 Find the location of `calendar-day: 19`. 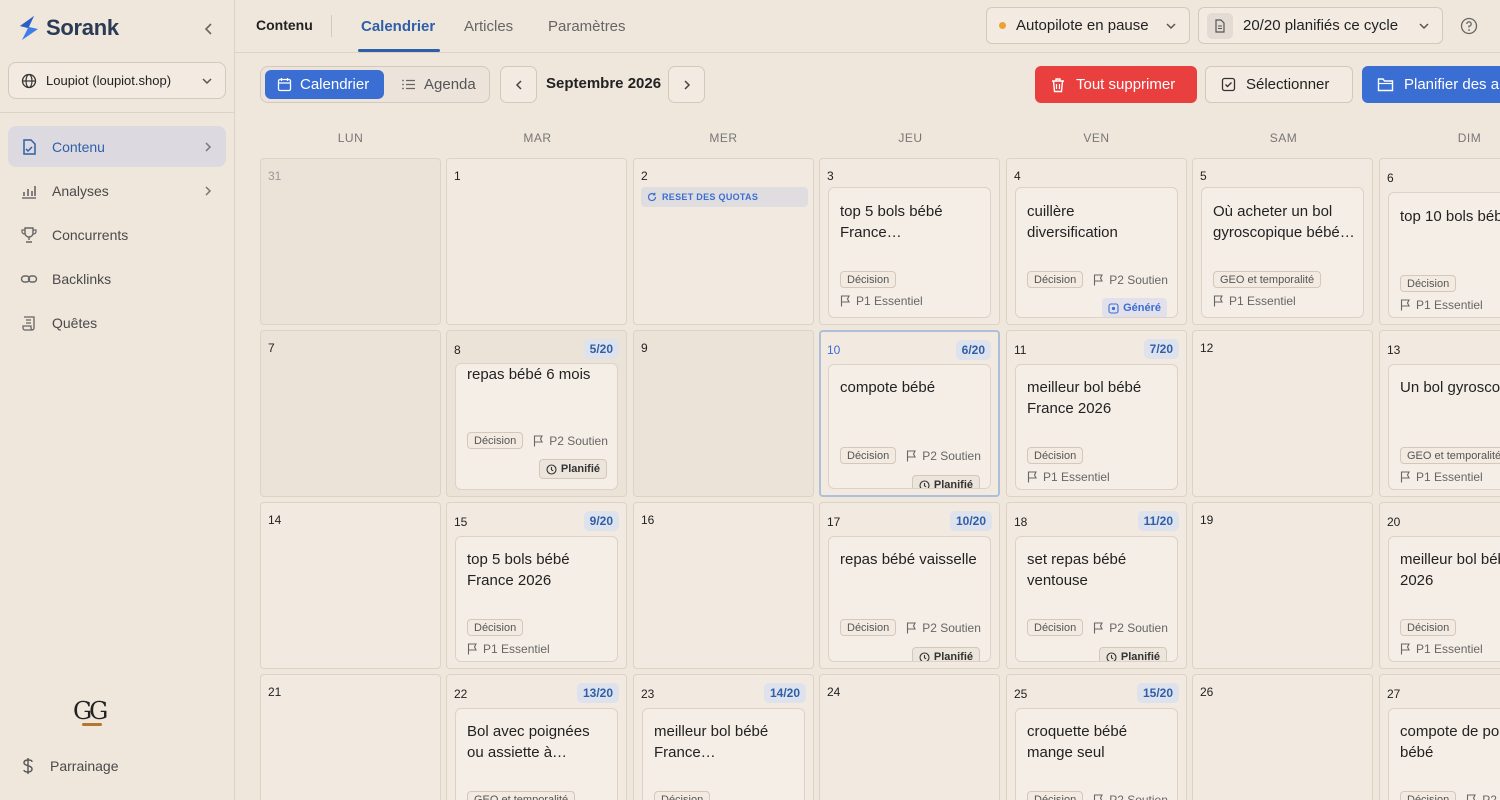

calendar-day: 19 is located at coordinates (1282, 585).